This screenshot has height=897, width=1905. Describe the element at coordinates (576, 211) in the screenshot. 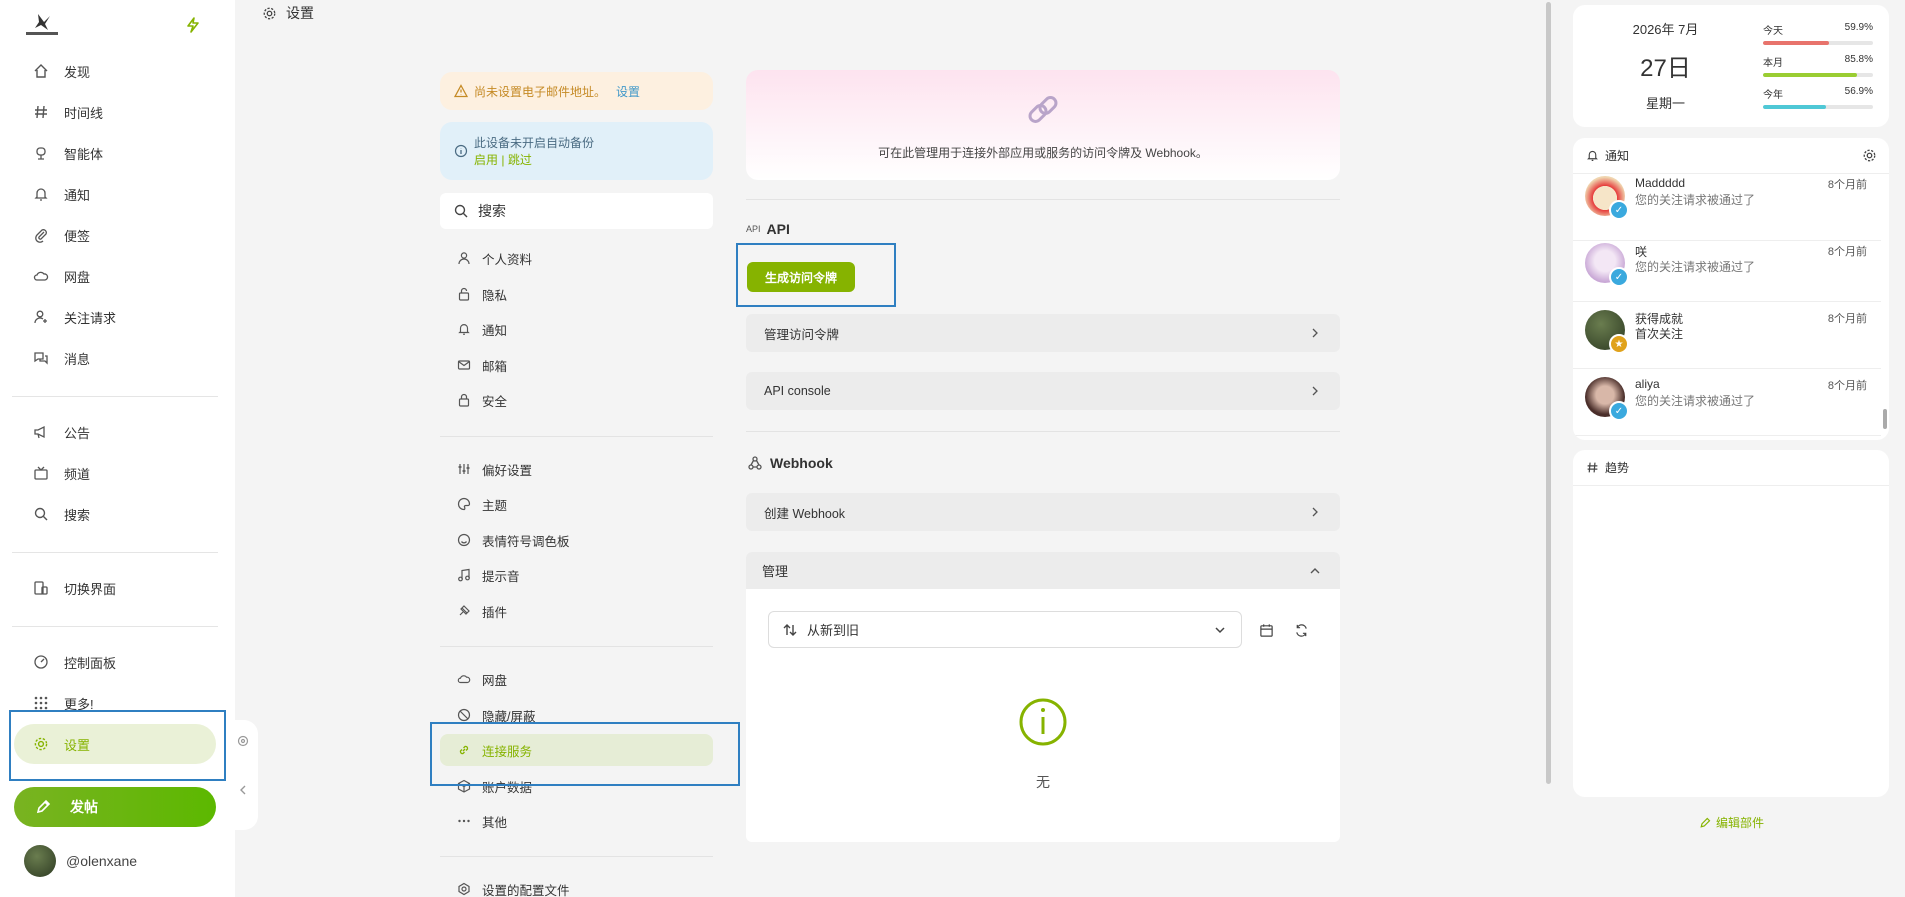

I see `settings-search-input: 搜索` at that location.